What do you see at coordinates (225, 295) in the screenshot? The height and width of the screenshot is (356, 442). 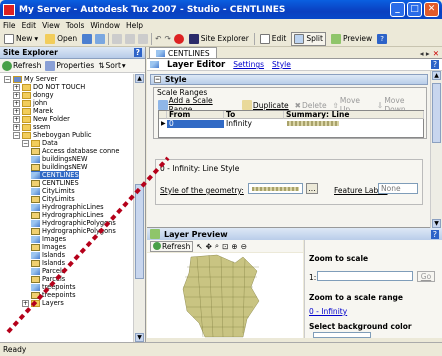 I see `preview-map` at bounding box center [225, 295].